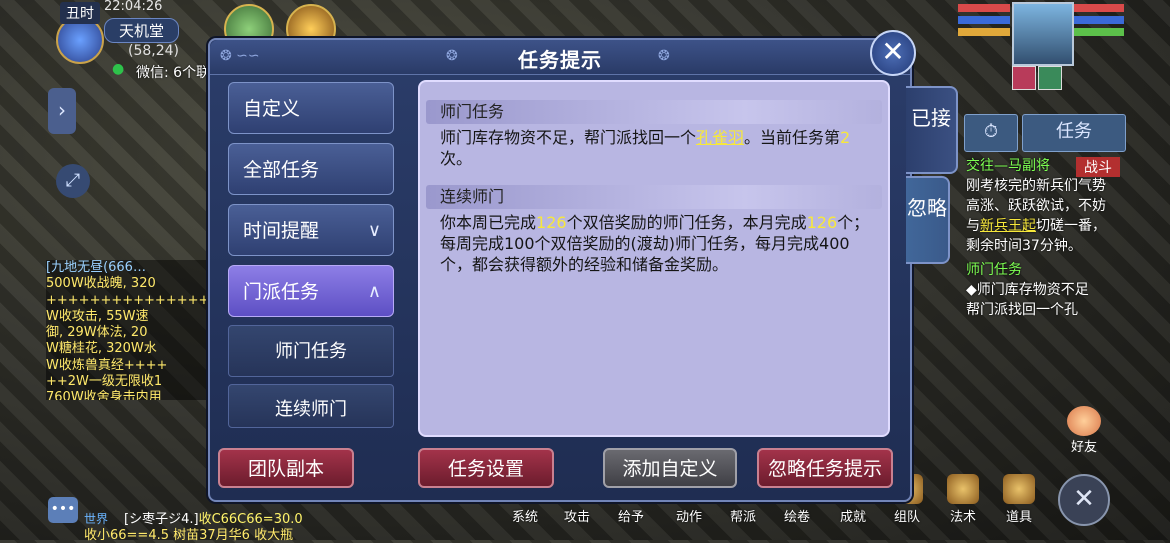  Describe the element at coordinates (984, 8) in the screenshot. I see `hp-bar` at that location.